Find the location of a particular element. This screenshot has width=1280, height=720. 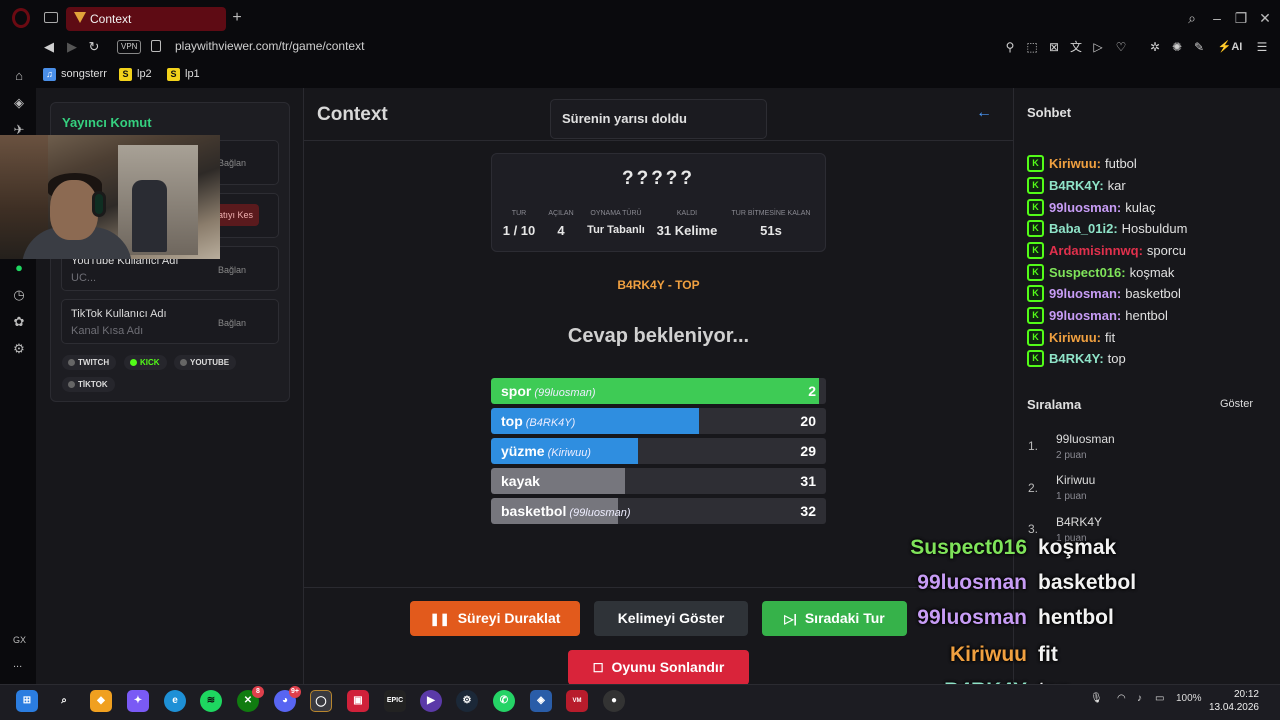

chat-text: kar is located at coordinates (1116, 185).